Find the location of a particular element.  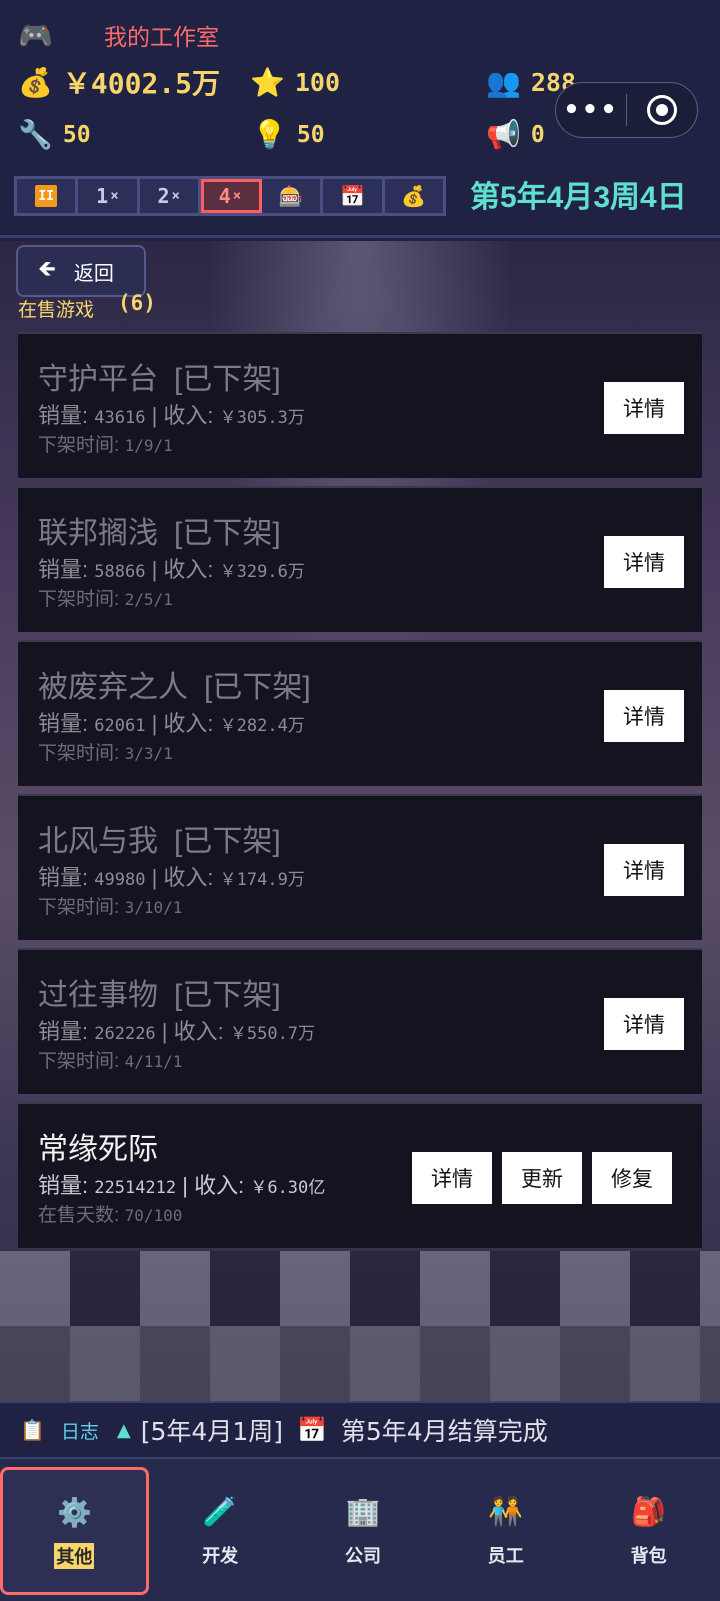

game-subinfo: 下架时间: 1/9/1 is located at coordinates (105, 445).